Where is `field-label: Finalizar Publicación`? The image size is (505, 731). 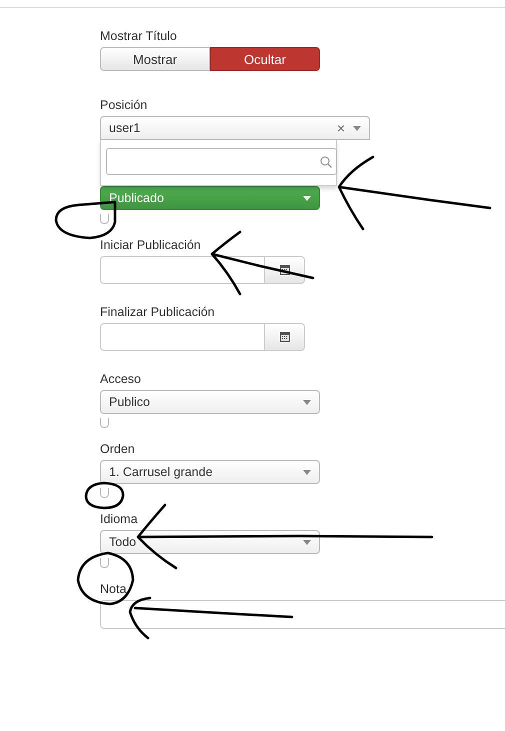 field-label: Finalizar Publicación is located at coordinates (157, 312).